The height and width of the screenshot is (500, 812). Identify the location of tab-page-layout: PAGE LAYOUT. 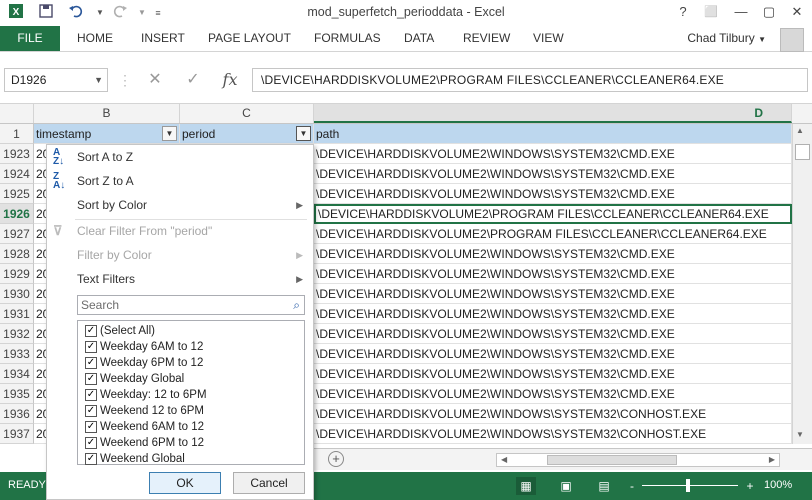
(249, 38).